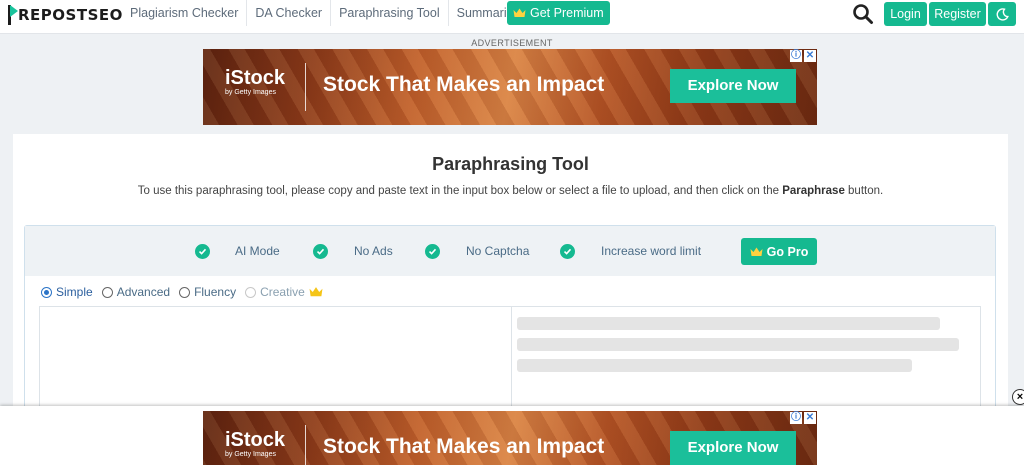  I want to click on mode-fluency-label: Fluency, so click(215, 292).